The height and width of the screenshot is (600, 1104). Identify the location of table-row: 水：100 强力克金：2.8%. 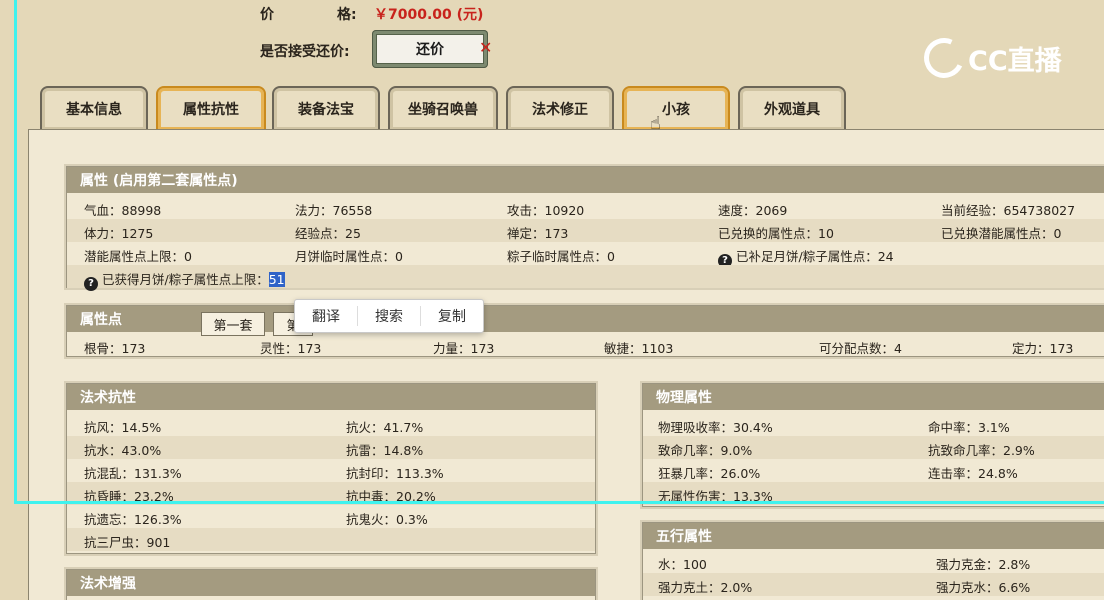
(873, 561).